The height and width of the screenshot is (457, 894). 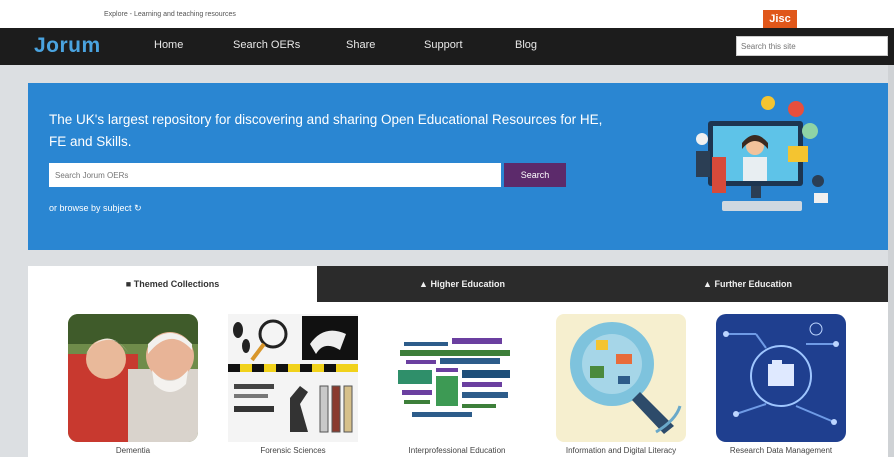 I want to click on collection-tile-research-data-management, so click(x=781, y=378).